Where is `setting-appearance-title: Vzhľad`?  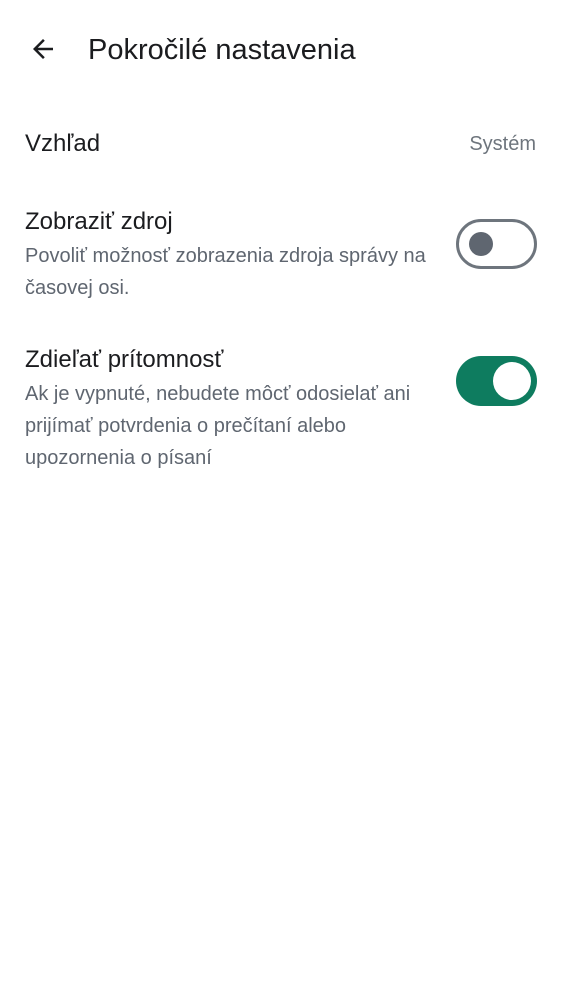 setting-appearance-title: Vzhľad is located at coordinates (63, 143).